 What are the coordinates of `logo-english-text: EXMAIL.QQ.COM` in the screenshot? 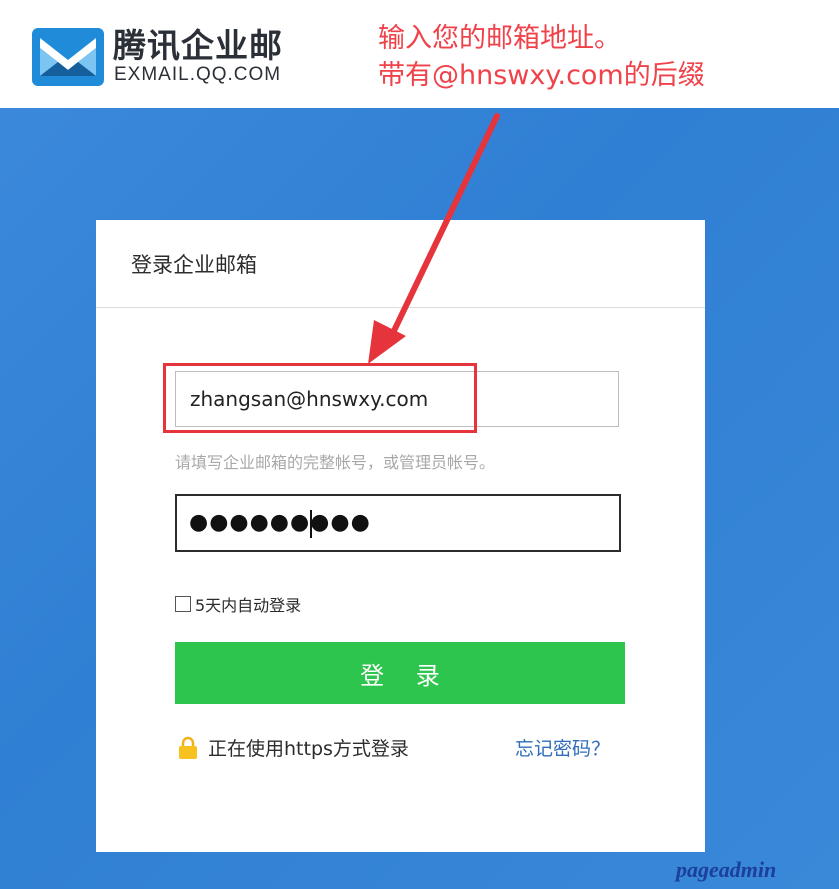 It's located at (198, 74).